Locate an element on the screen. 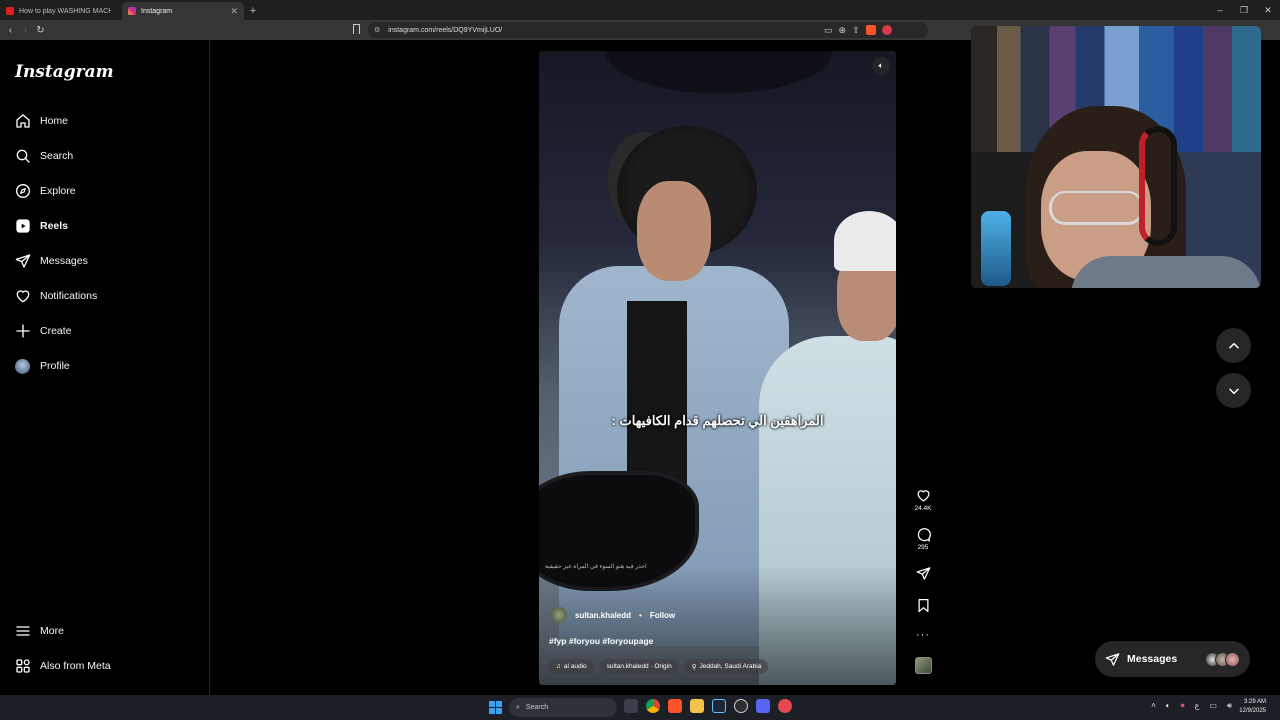 The width and height of the screenshot is (1280, 720). sidebar-item-also-from-meta: Also from Meta is located at coordinates (62, 666).